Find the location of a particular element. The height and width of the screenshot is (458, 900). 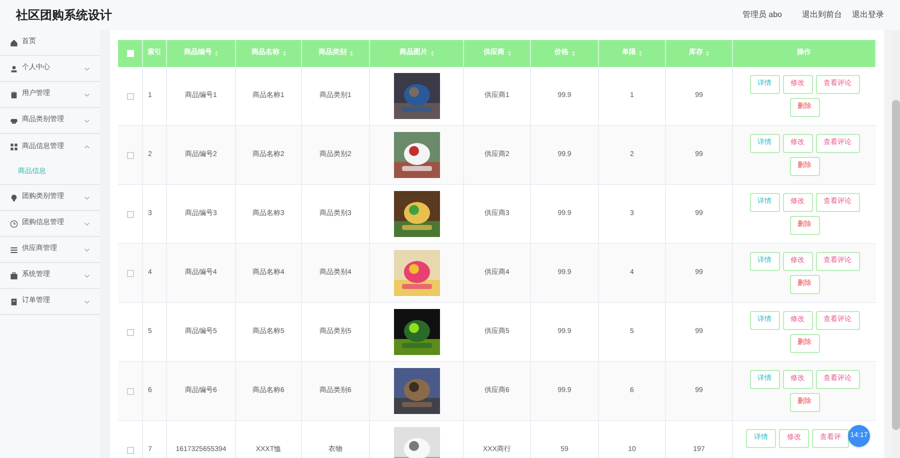

header-link: 退出到前台 is located at coordinates (822, 15).